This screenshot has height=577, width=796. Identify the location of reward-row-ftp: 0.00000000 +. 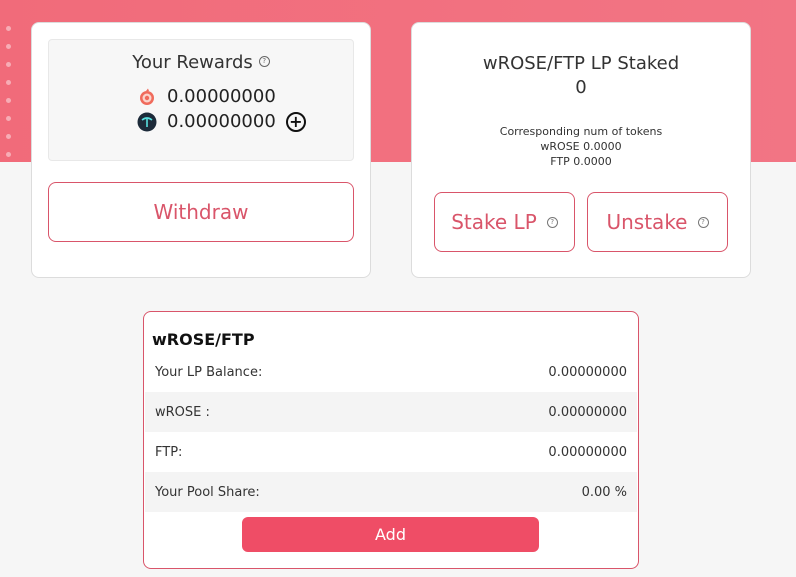
(221, 121).